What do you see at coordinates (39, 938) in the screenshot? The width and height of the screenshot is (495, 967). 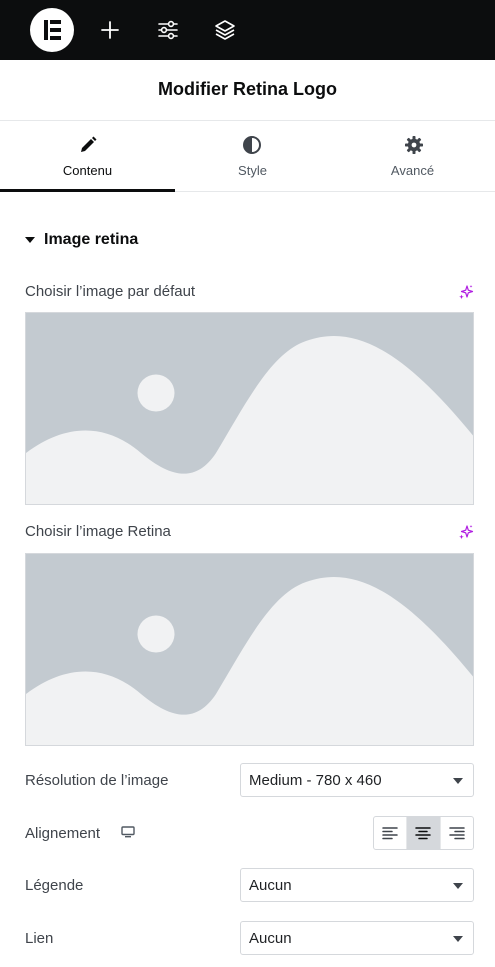 I see `link-label: Lien` at bounding box center [39, 938].